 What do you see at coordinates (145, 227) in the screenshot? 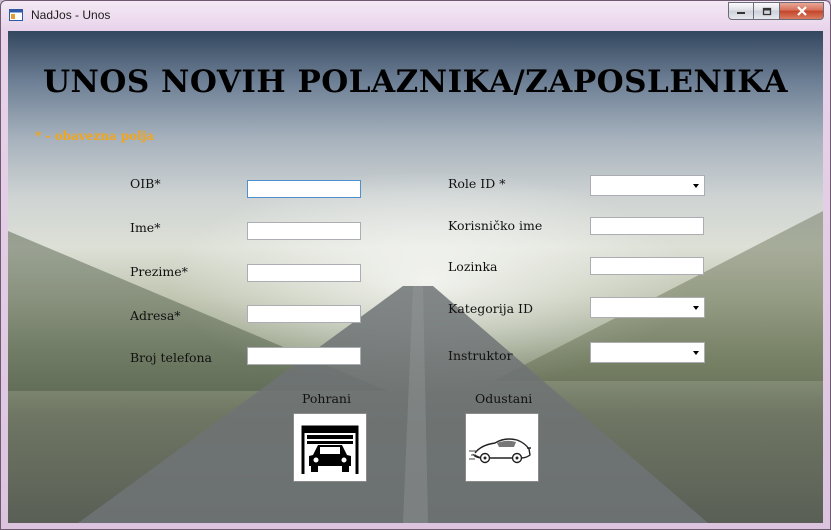
I see `ime-label: Ime*` at bounding box center [145, 227].